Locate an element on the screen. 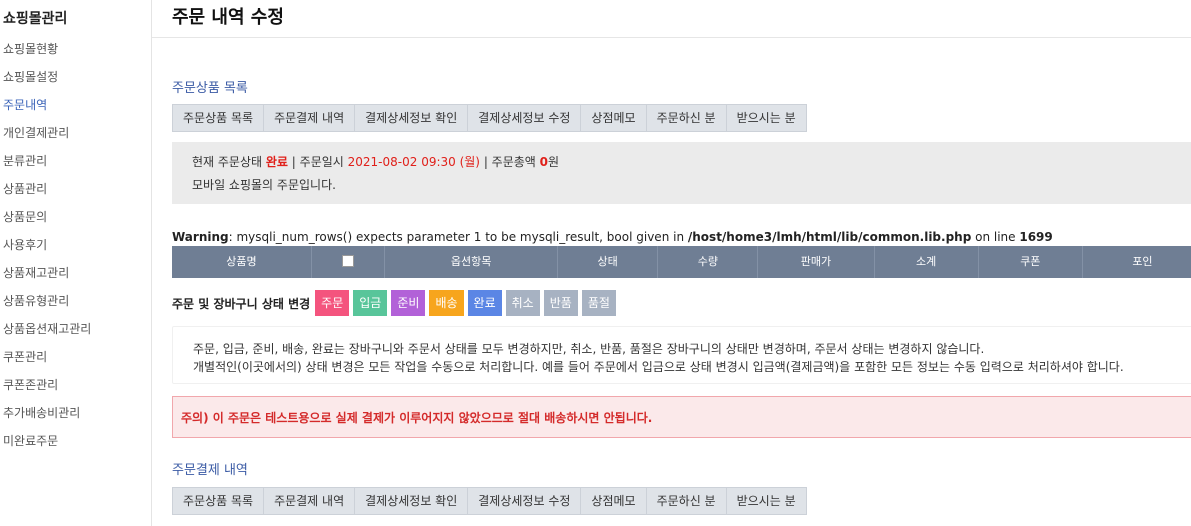  tab-payment-detail-view: 결제상세정보 확인 is located at coordinates (412, 118).